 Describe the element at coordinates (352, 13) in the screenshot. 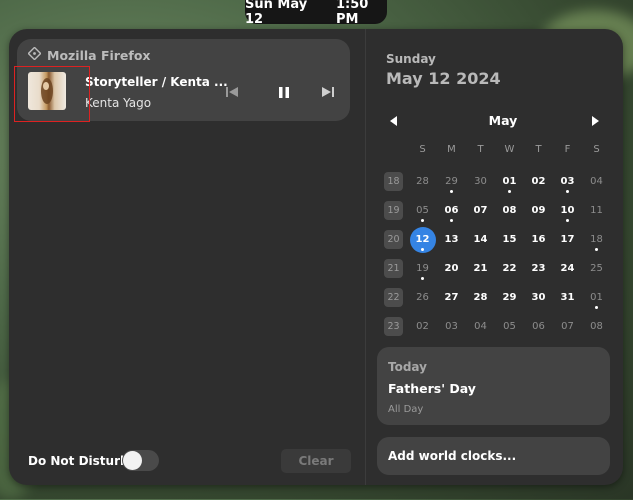

I see `clock-time: 1:50 PM` at that location.